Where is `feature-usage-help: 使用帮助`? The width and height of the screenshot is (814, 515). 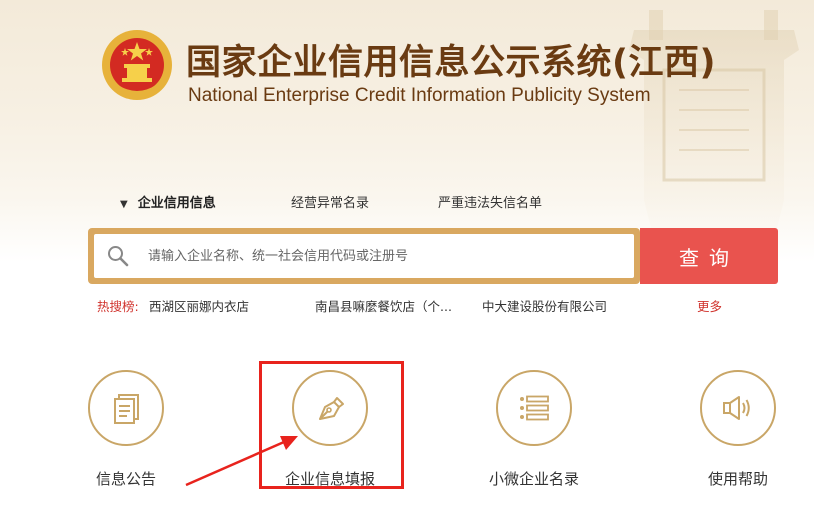
feature-usage-help: 使用帮助 is located at coordinates (738, 435).